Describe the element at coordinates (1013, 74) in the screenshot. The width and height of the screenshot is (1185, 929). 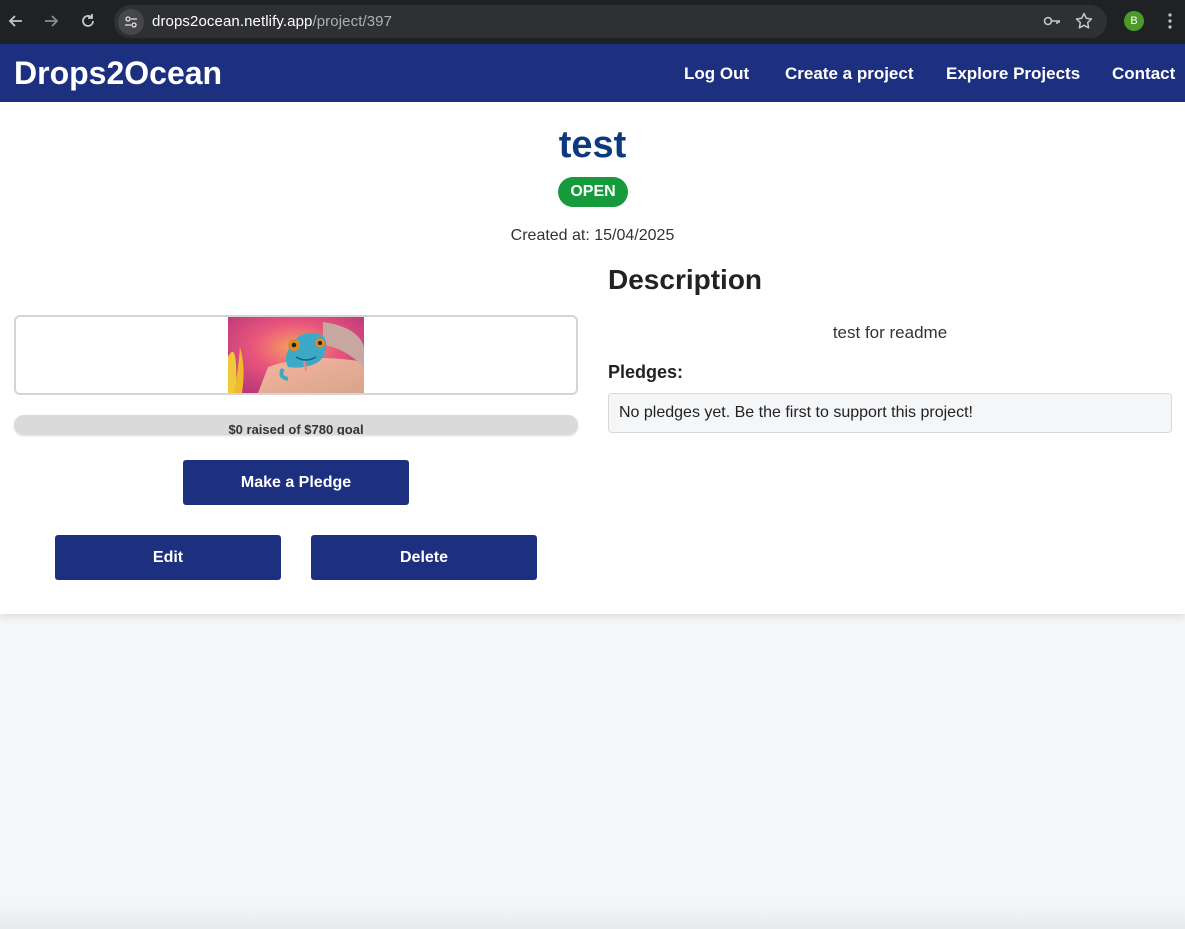
I see `nav-explore-projects: Explore Projects` at that location.